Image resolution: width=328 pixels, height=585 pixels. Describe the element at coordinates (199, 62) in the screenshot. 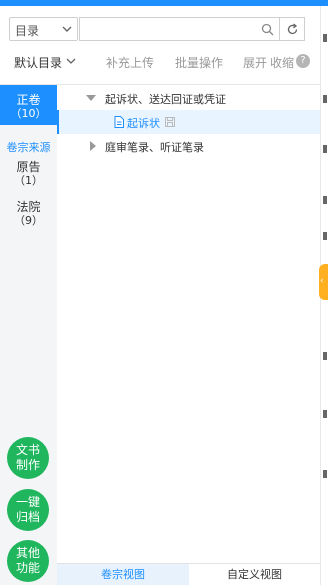

I see `batch-button: 批量操作` at that location.